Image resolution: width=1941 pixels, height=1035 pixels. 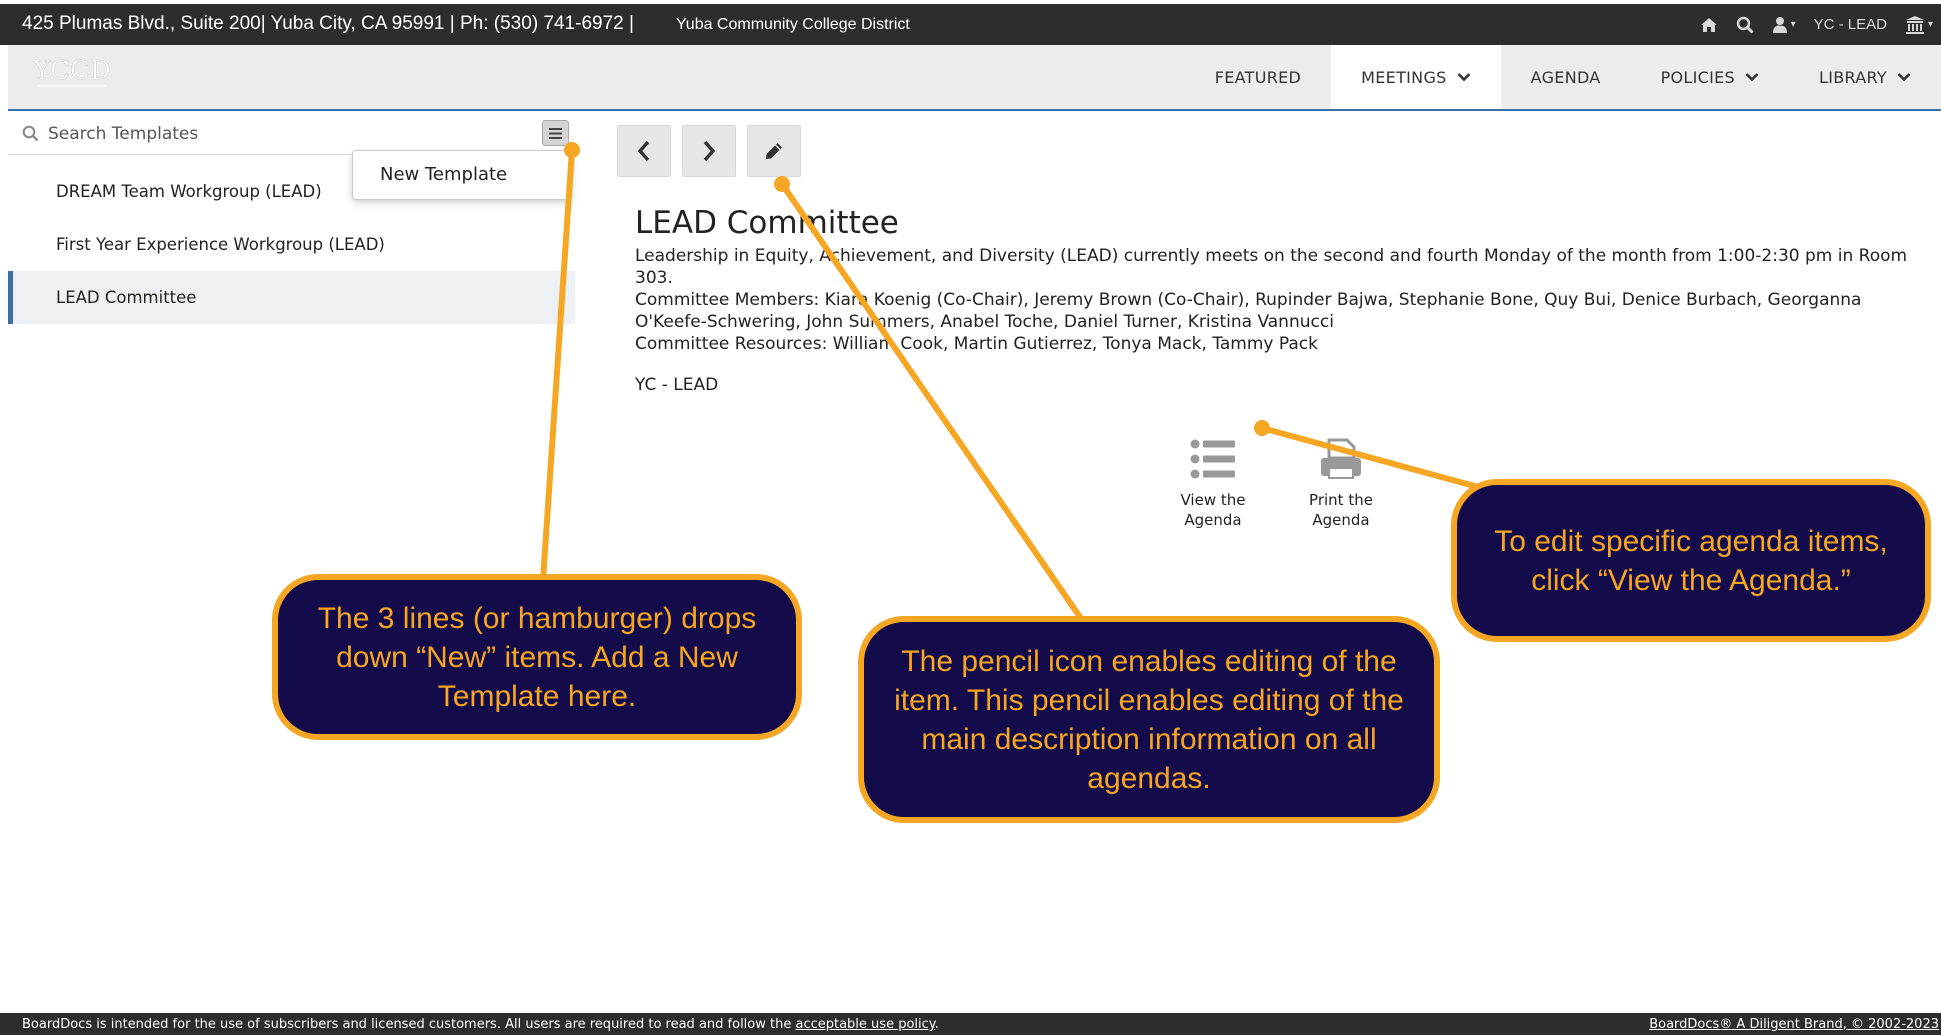 What do you see at coordinates (1697, 77) in the screenshot?
I see `nav-policies-label: POLICIES` at bounding box center [1697, 77].